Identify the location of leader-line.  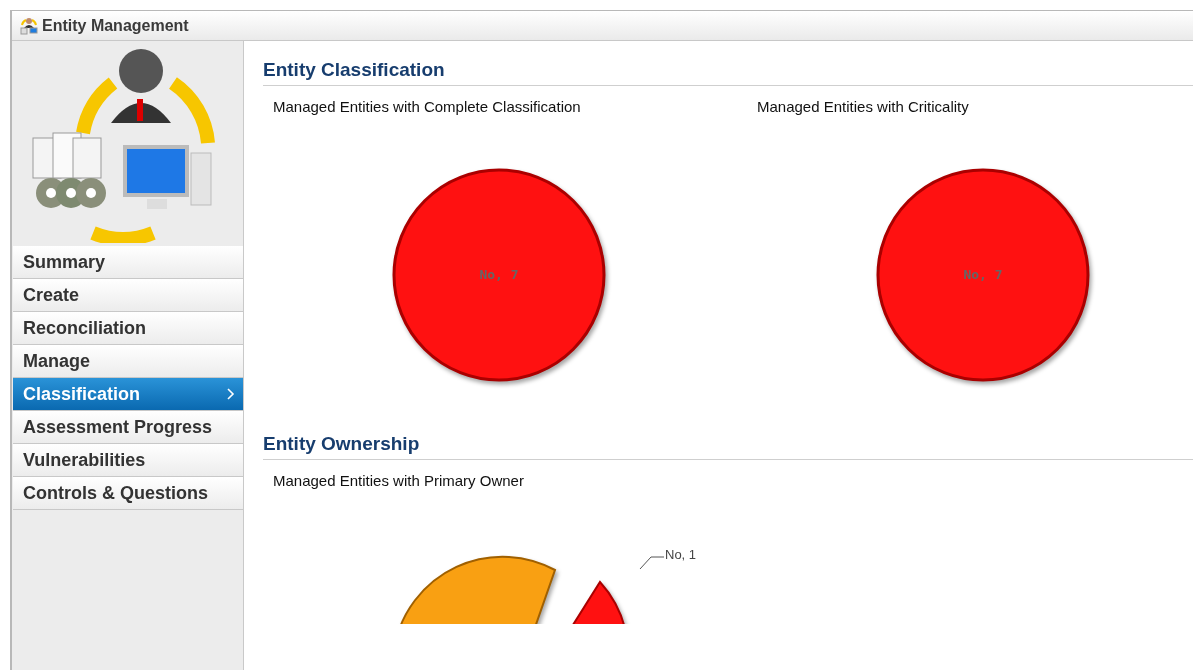
(652, 562).